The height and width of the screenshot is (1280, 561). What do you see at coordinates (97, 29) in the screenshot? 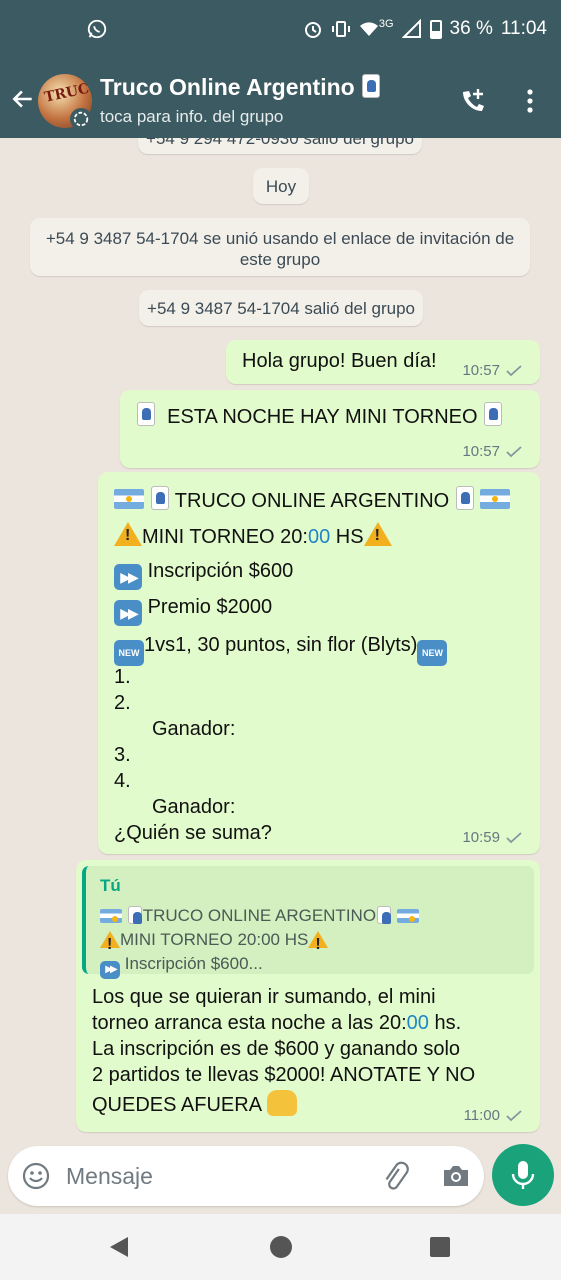
I see `whatsapp-icon` at bounding box center [97, 29].